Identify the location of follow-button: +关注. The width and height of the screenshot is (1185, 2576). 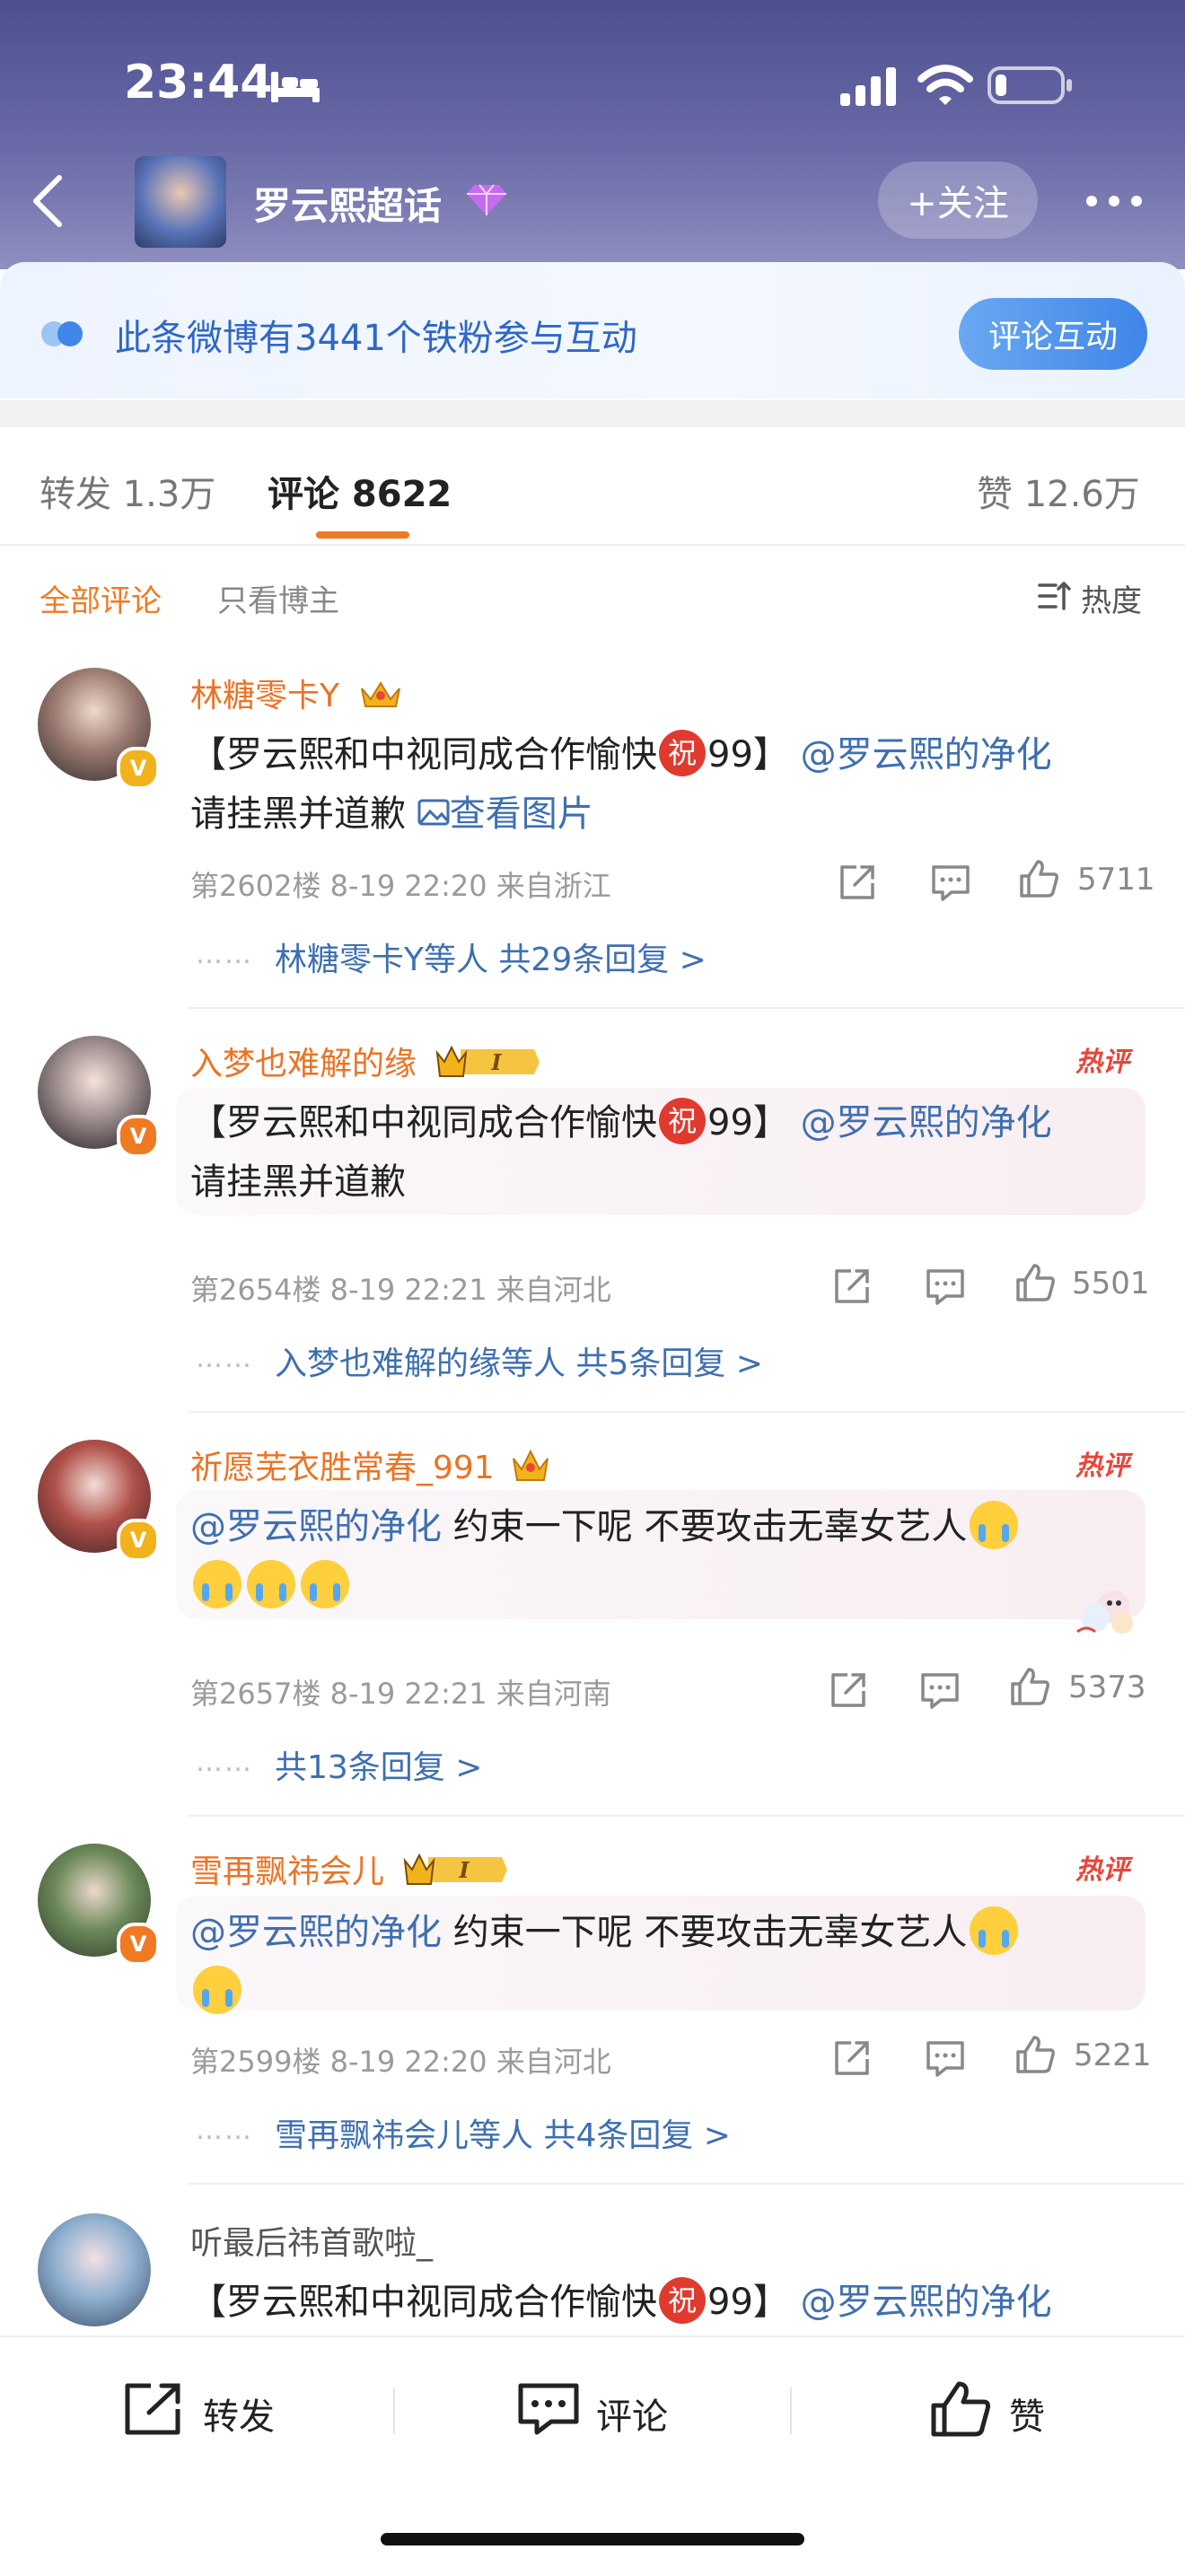
(958, 200).